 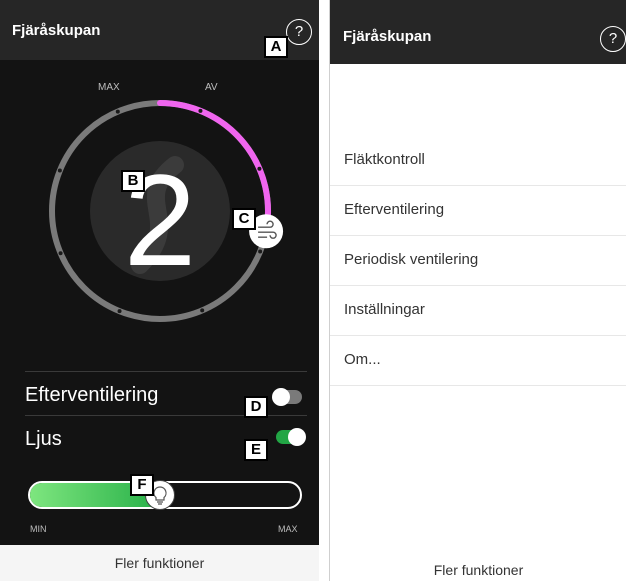 What do you see at coordinates (256, 450) in the screenshot?
I see `callout-e: E` at bounding box center [256, 450].